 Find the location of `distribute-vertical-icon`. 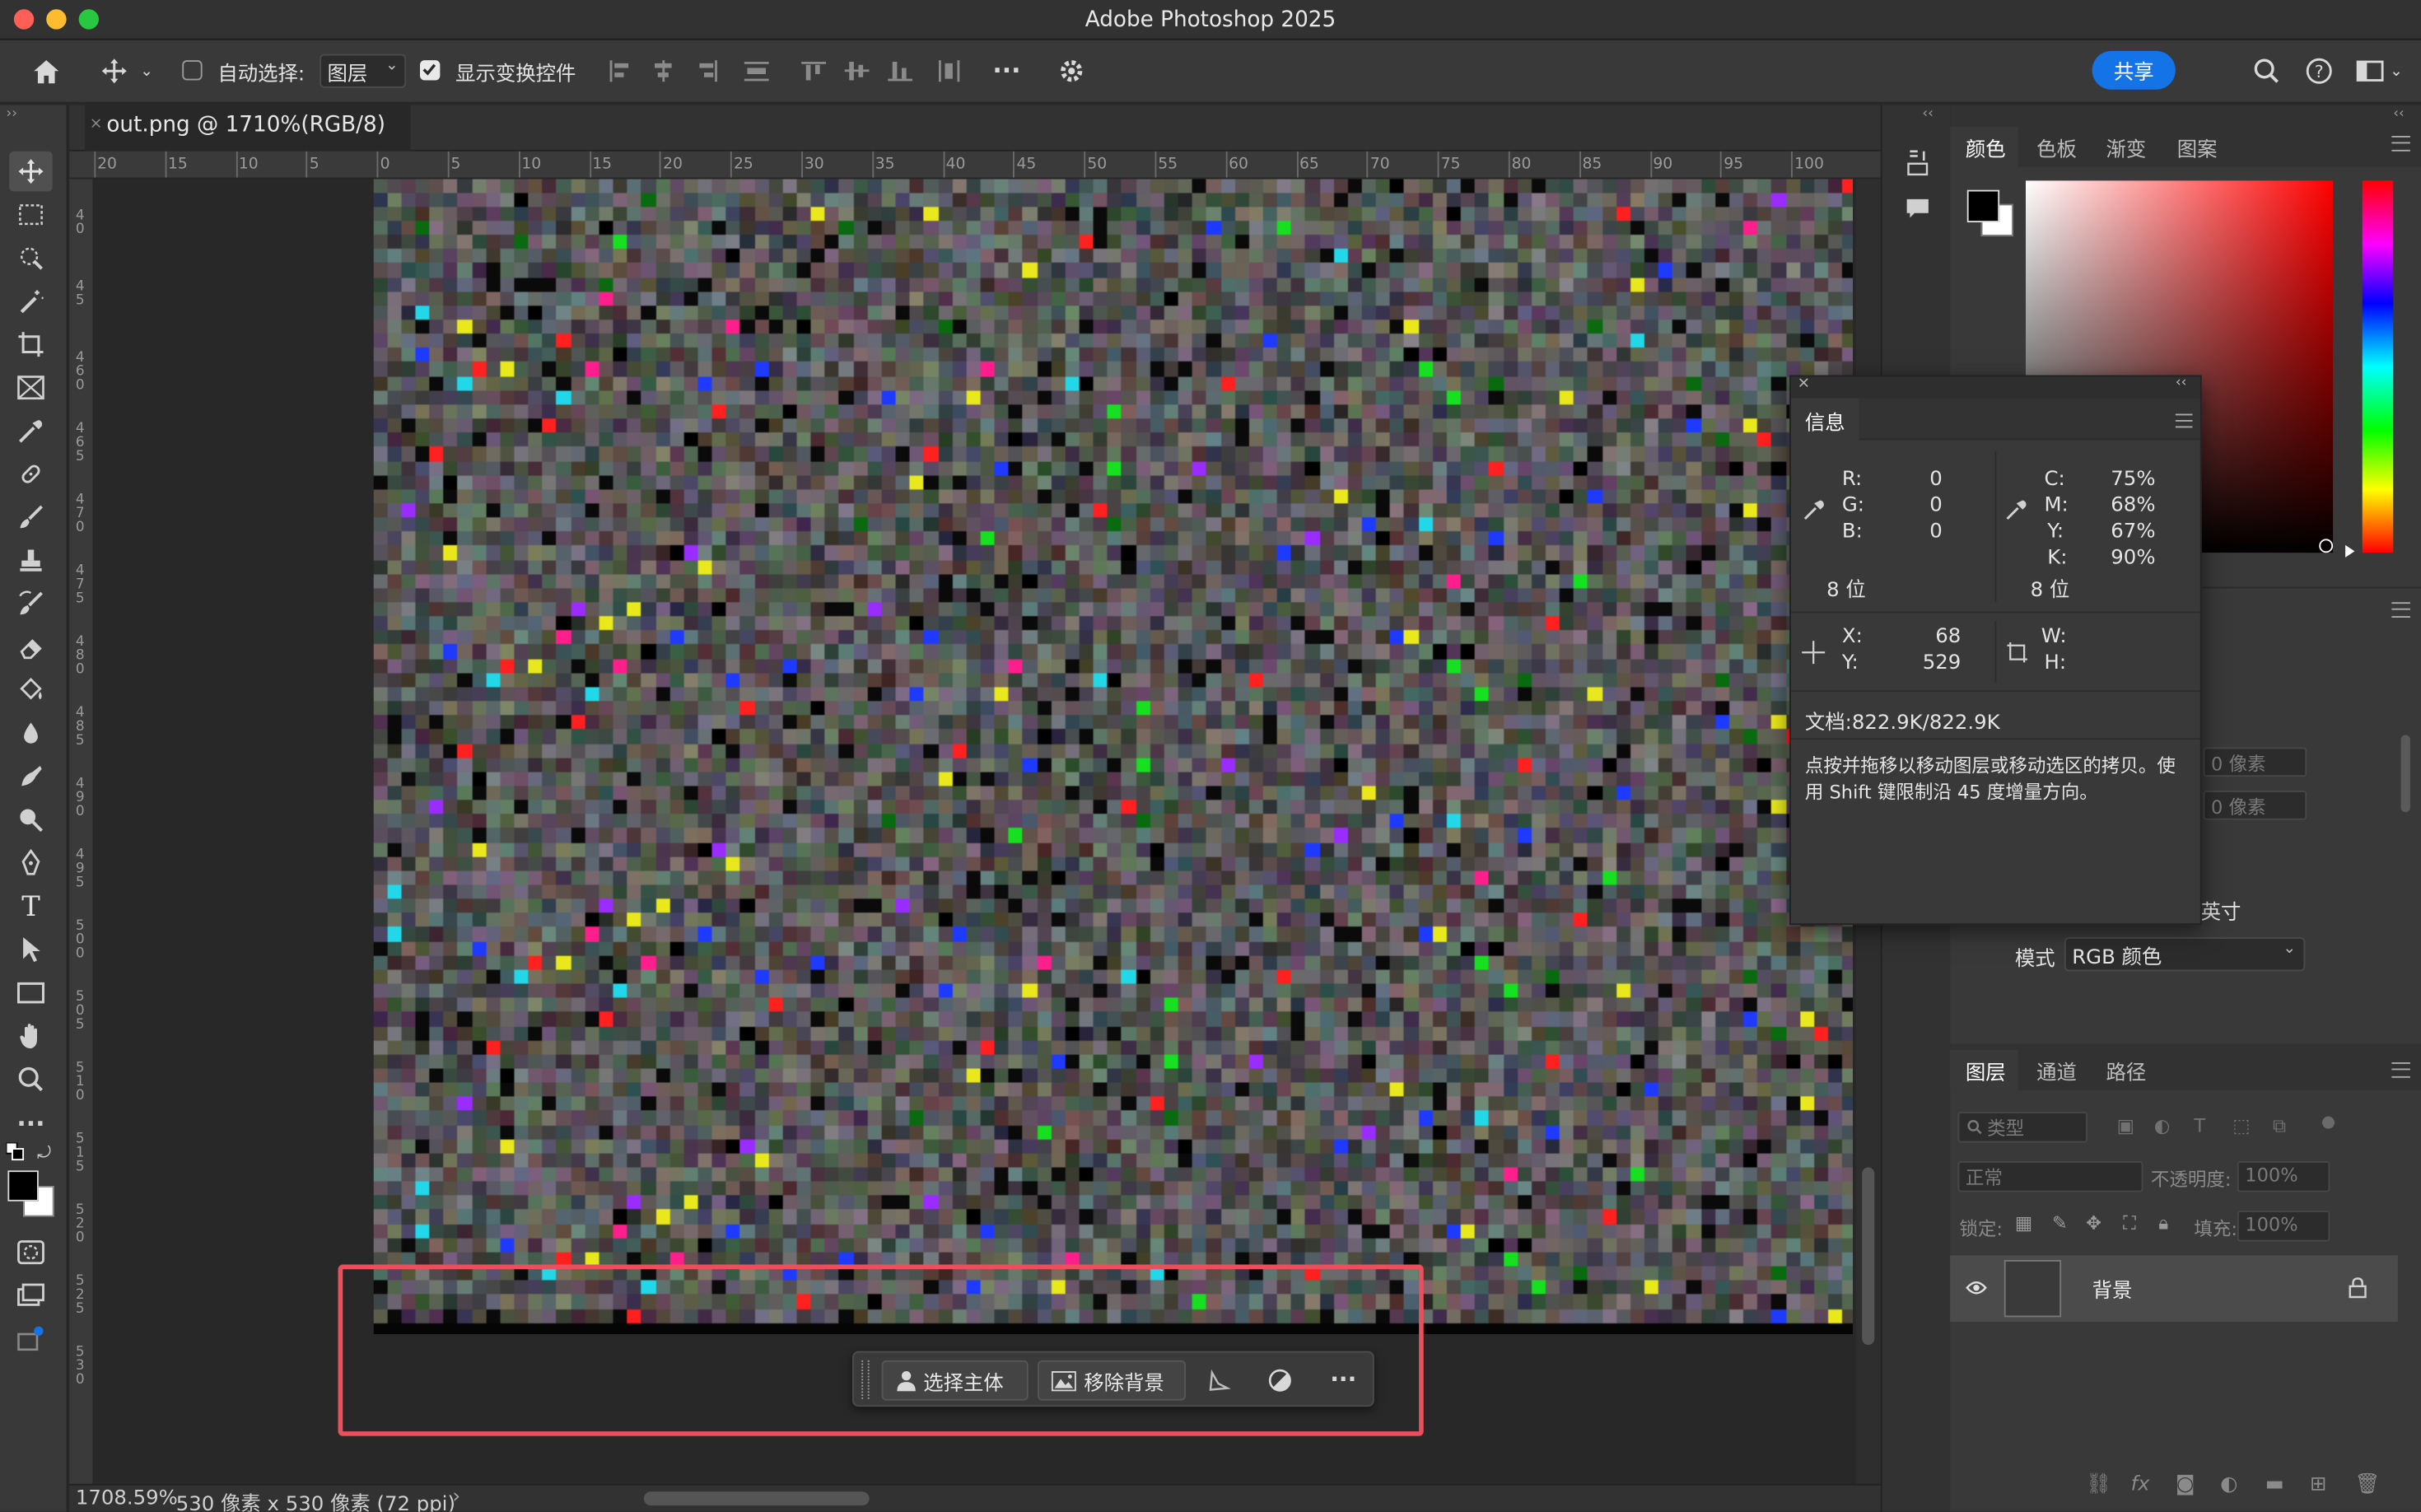

distribute-vertical-icon is located at coordinates (757, 71).